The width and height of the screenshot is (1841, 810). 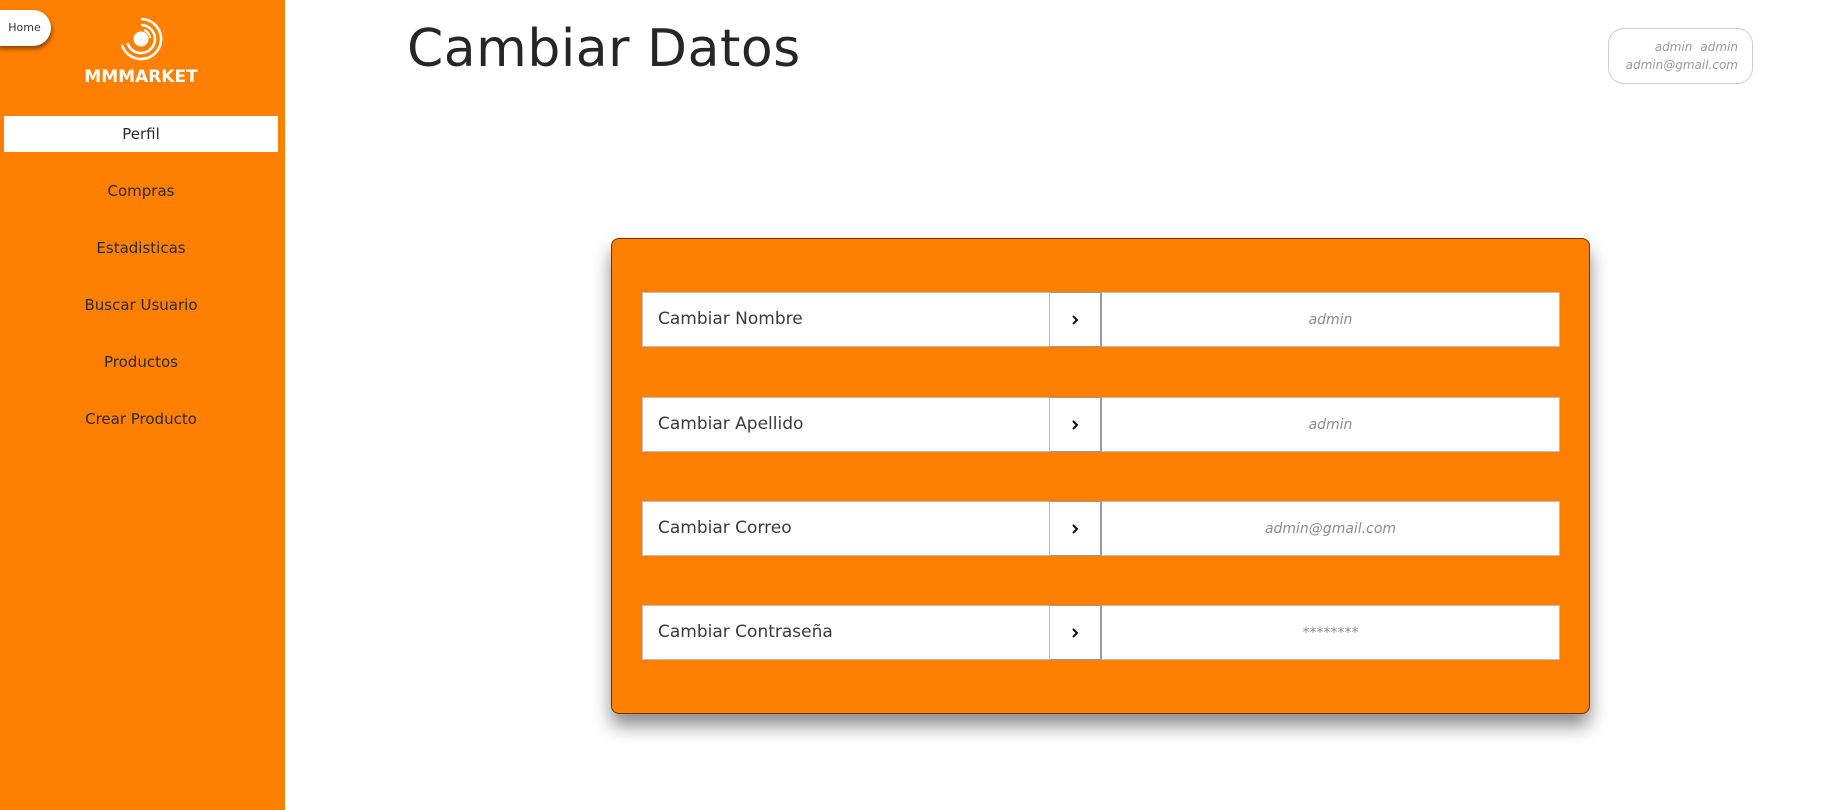 I want to click on lastname-input, so click(x=1330, y=424).